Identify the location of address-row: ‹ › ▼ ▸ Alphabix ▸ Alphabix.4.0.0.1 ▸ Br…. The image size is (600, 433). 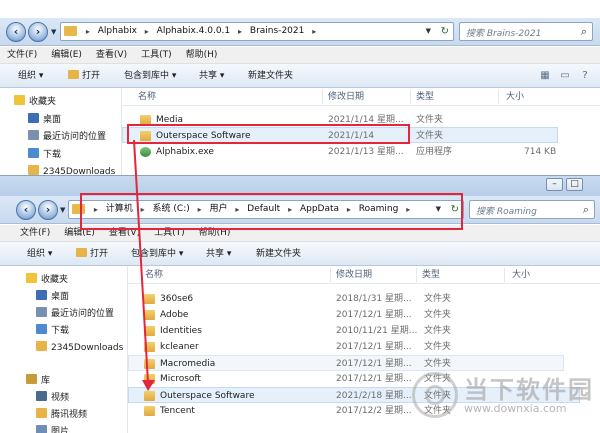
(300, 32).